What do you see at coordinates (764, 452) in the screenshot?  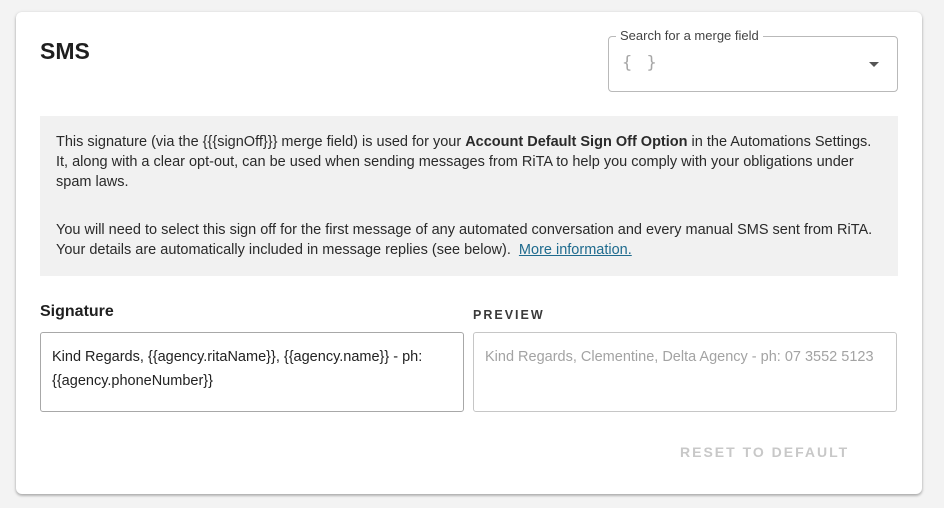 I see `reset-to-default-button: RESET TO DEFAULT` at bounding box center [764, 452].